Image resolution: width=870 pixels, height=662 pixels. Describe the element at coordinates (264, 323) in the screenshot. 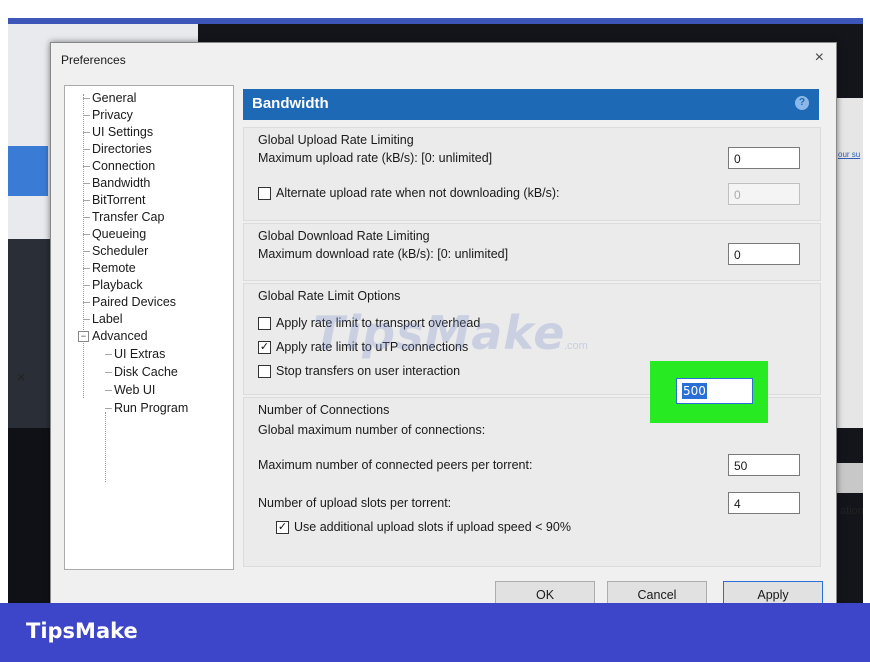

I see `transport-overhead-checkbox` at that location.